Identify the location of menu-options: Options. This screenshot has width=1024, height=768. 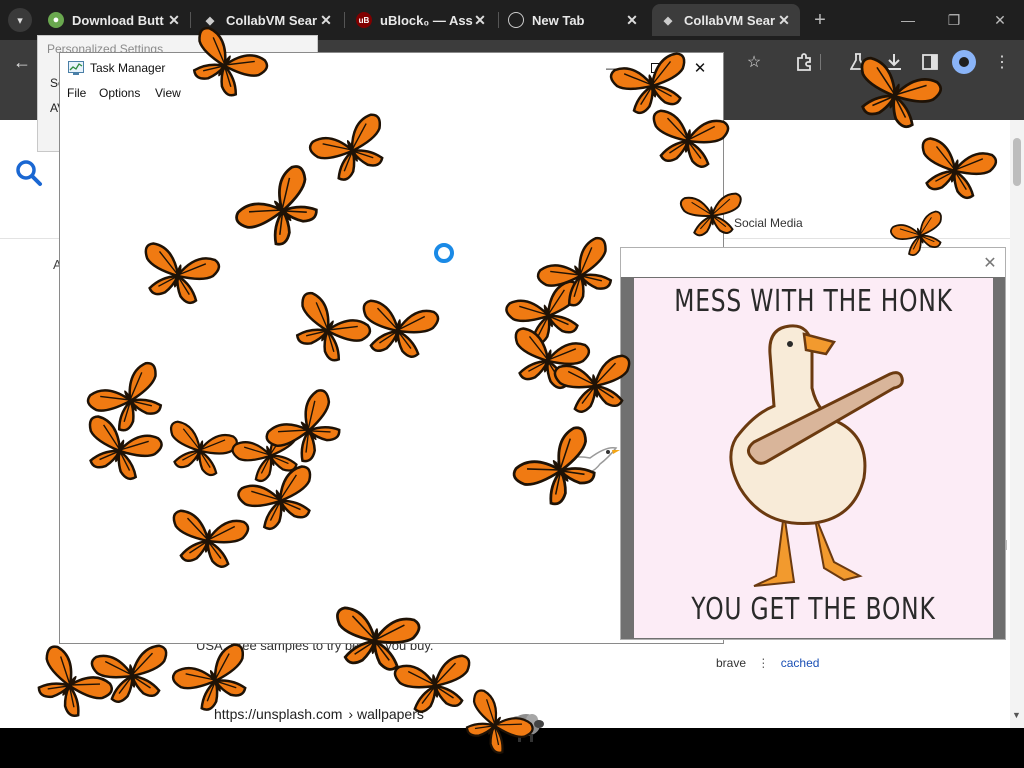
(119, 93).